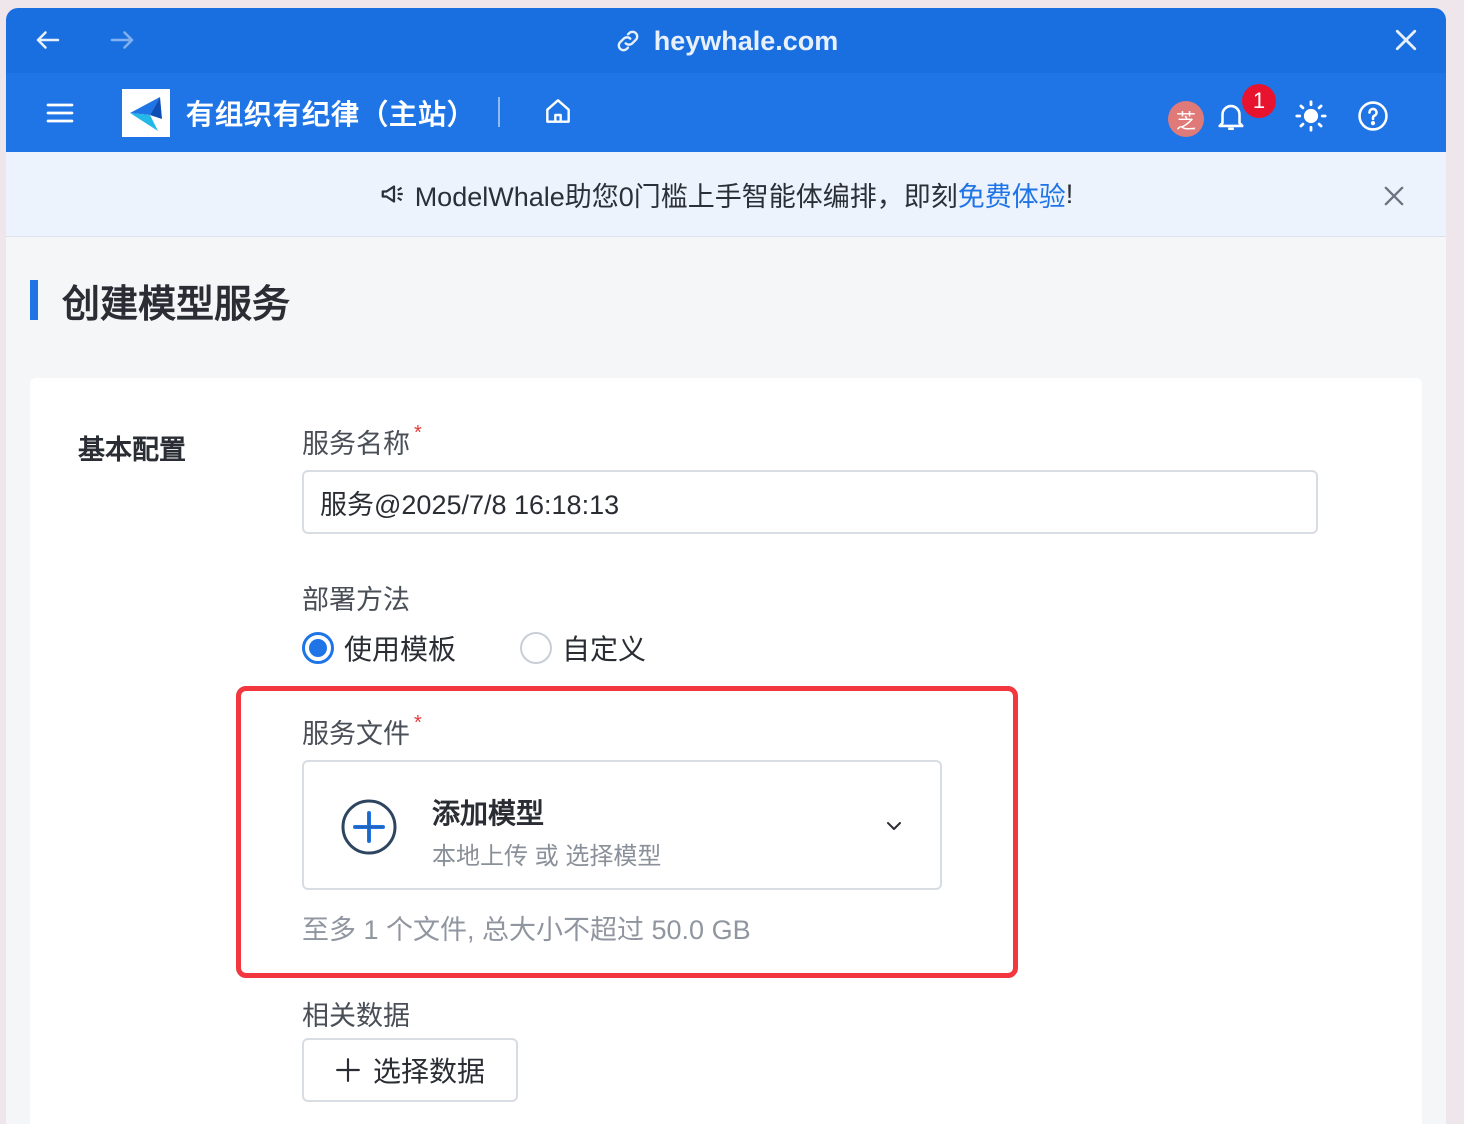  What do you see at coordinates (362, 440) in the screenshot?
I see `service-name-label: 服务名称 *` at bounding box center [362, 440].